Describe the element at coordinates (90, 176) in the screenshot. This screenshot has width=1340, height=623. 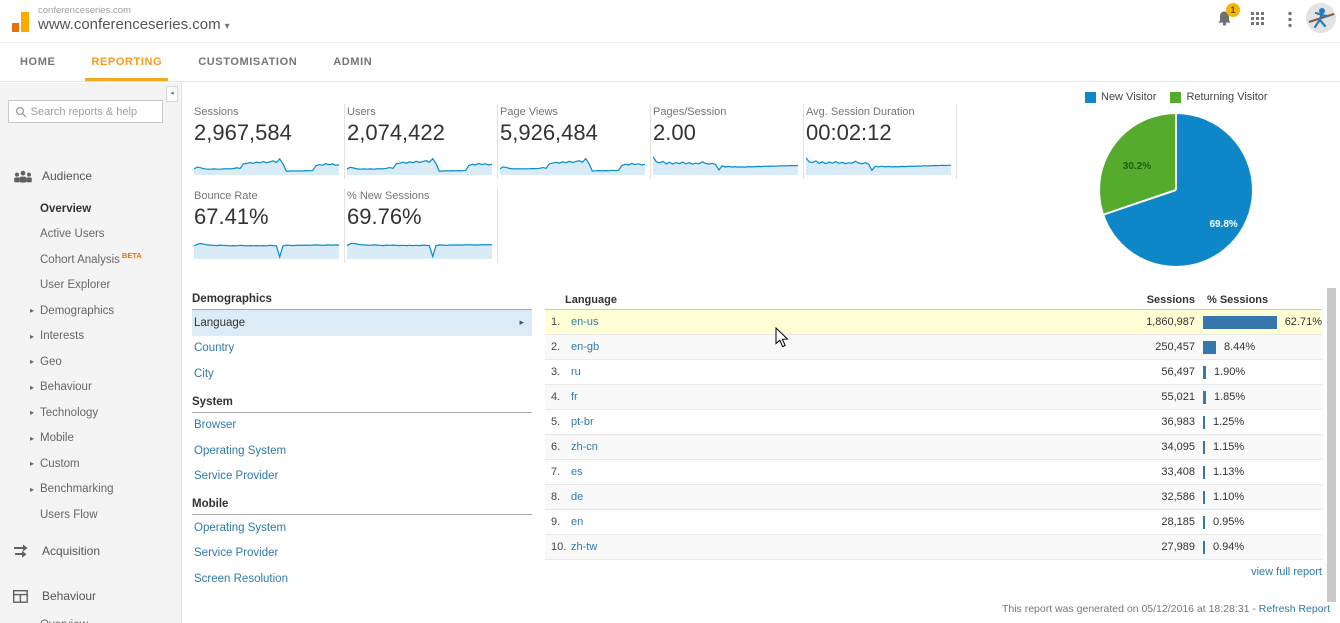
I see `sidebar-section-audience: Audience` at that location.